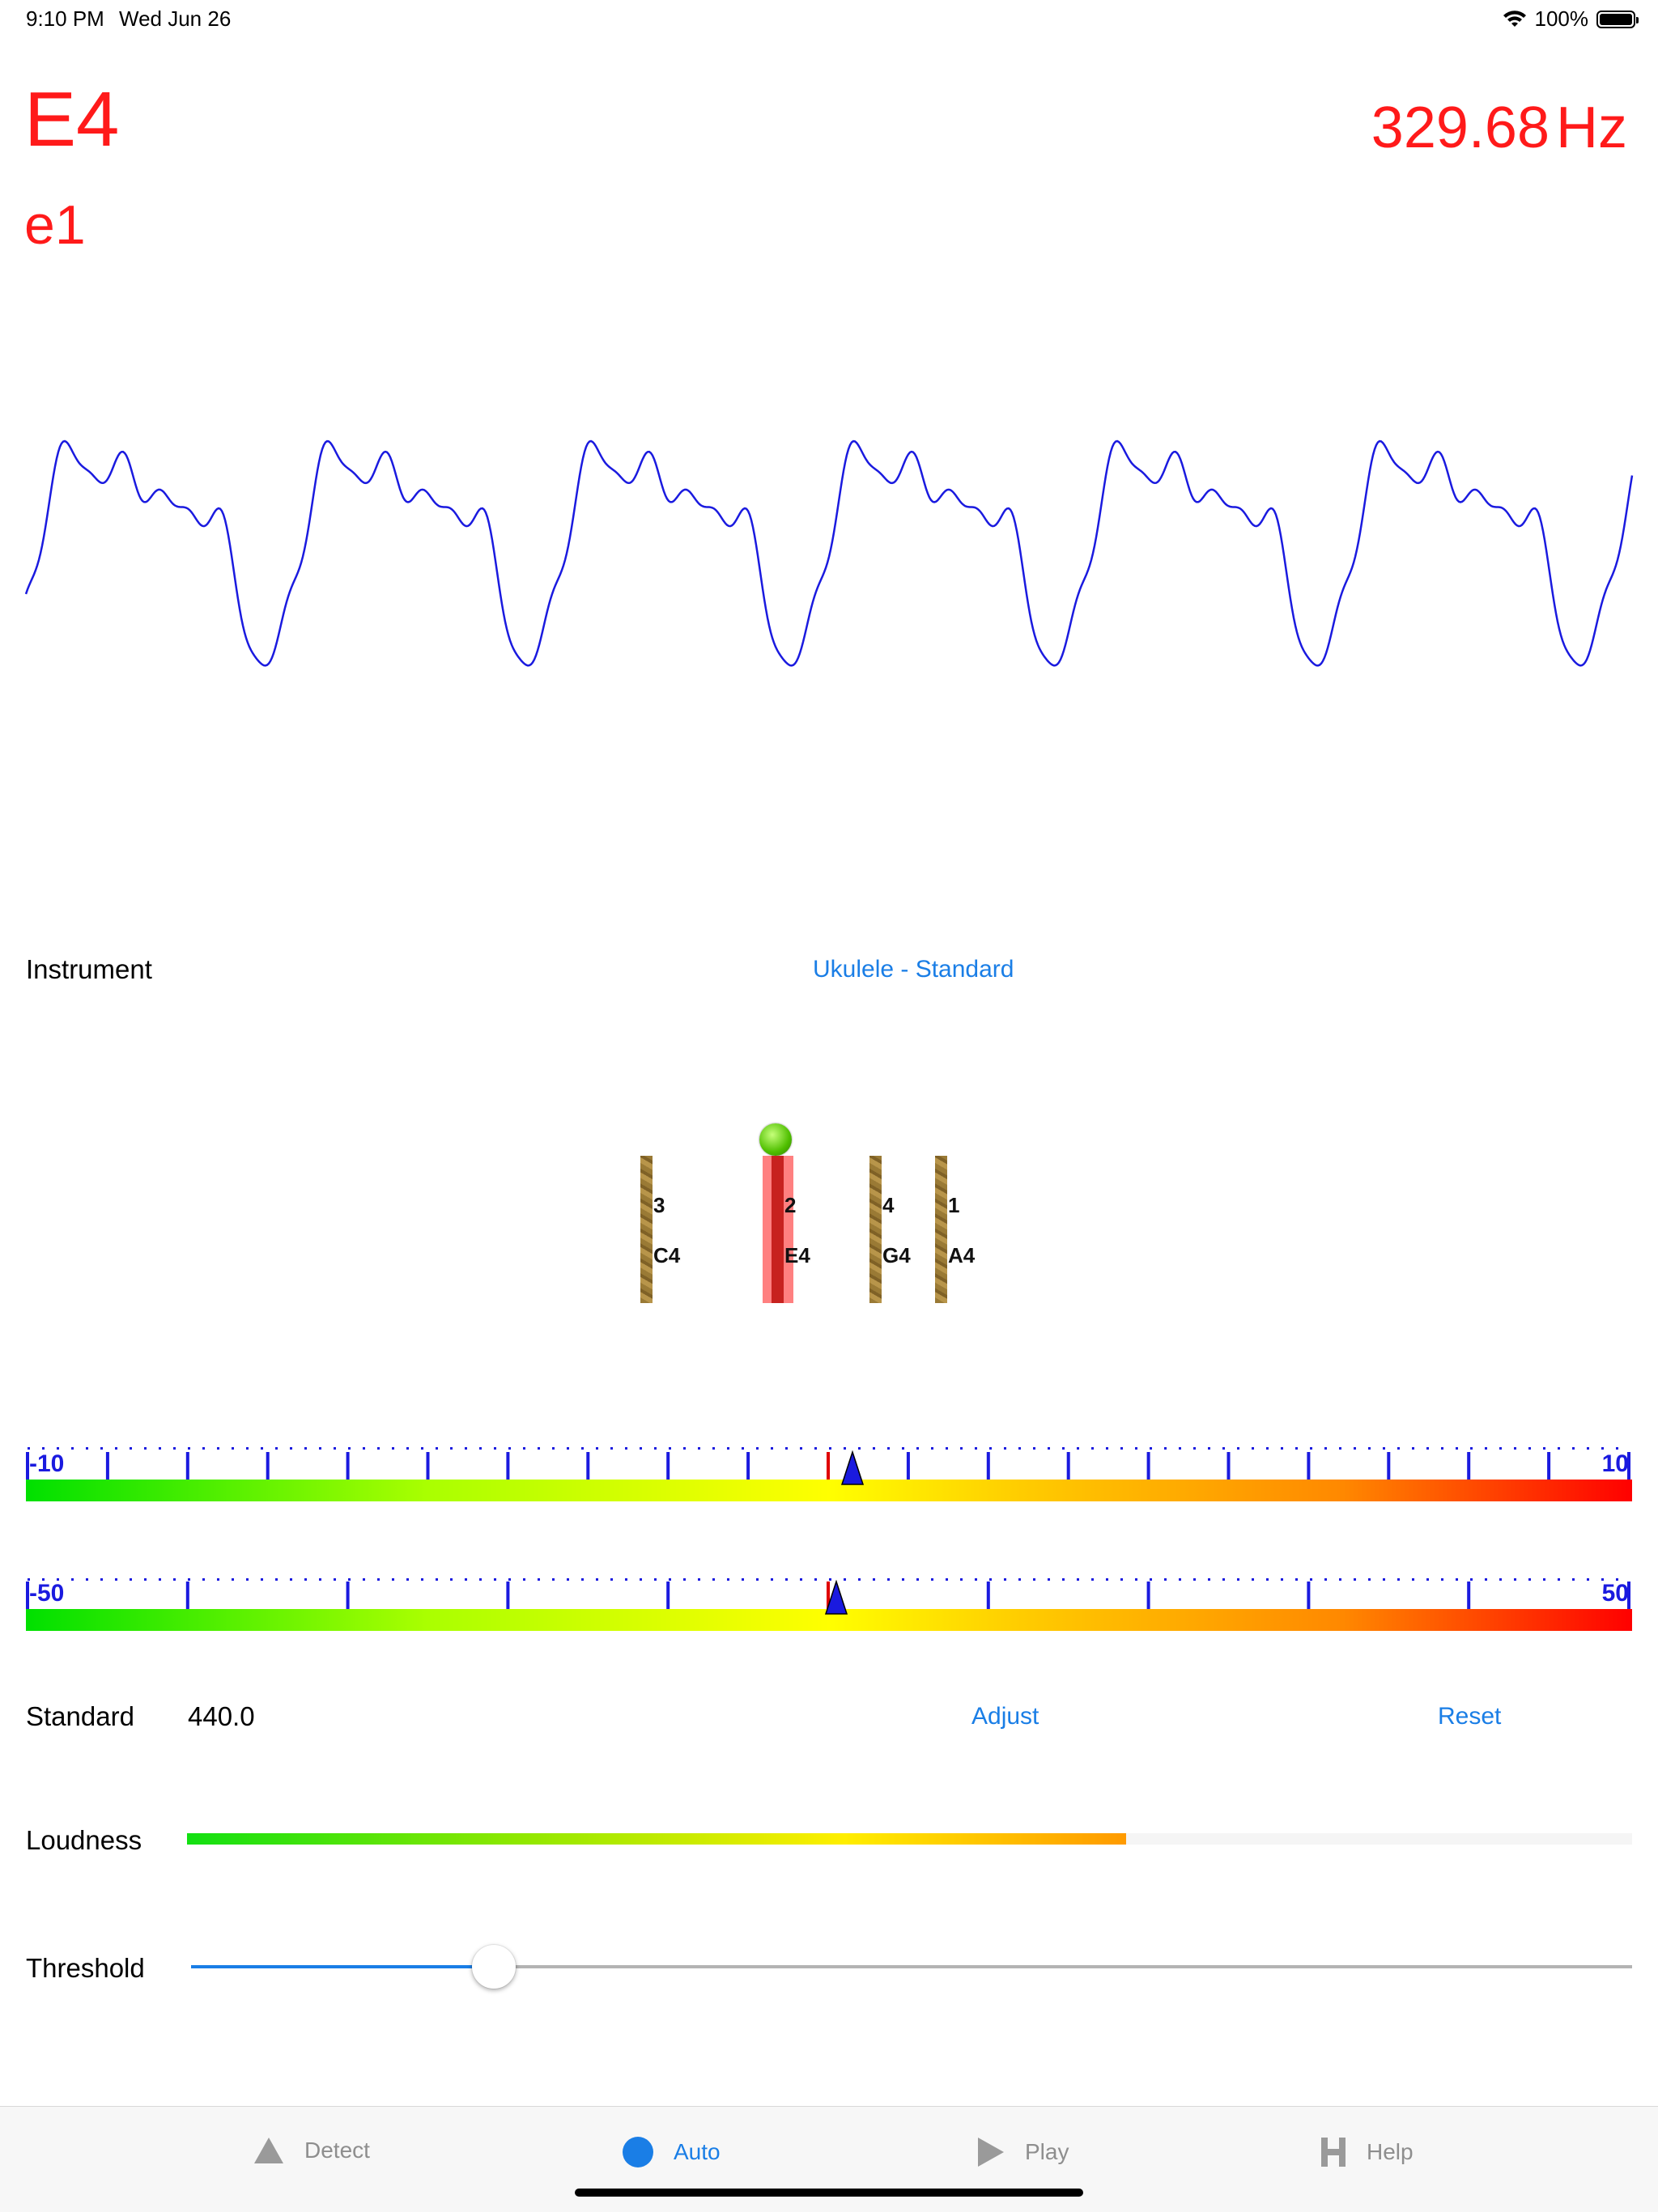 The height and width of the screenshot is (2212, 1658). Describe the element at coordinates (1379, 1839) in the screenshot. I see `loudness-meter-track` at that location.